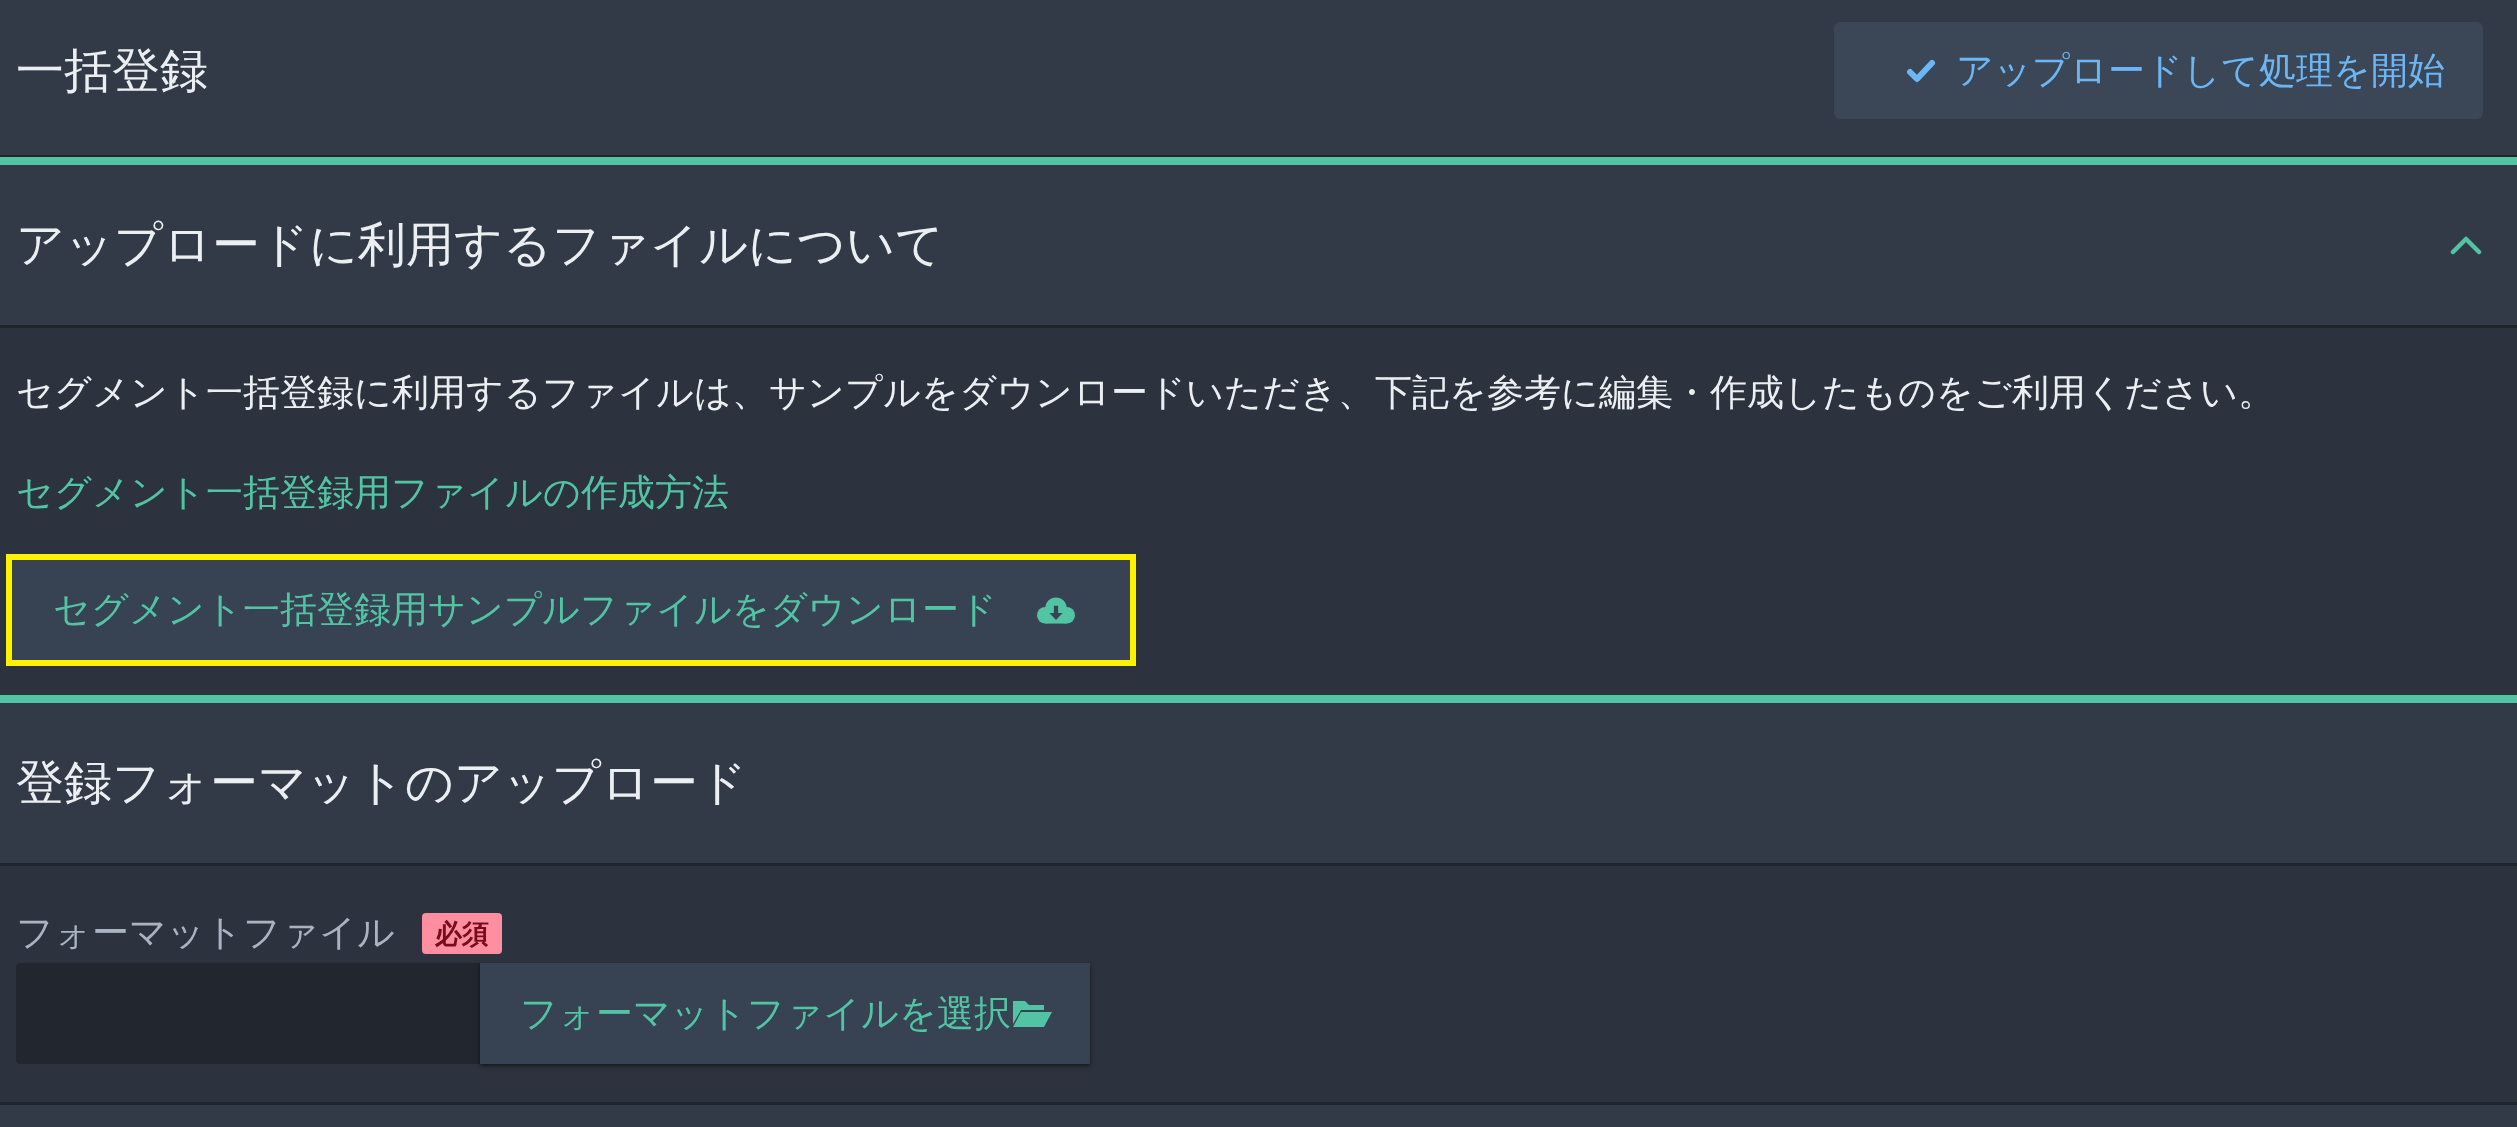 The image size is (2517, 1127). What do you see at coordinates (571, 610) in the screenshot?
I see `download-sample-button: セグメント一括登録用サンプルファイルをダウンロード` at bounding box center [571, 610].